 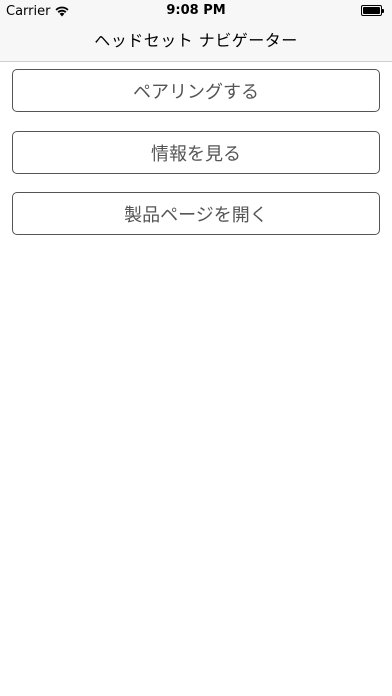 What do you see at coordinates (196, 213) in the screenshot?
I see `open-product-page-button: 製品ページを開く` at bounding box center [196, 213].